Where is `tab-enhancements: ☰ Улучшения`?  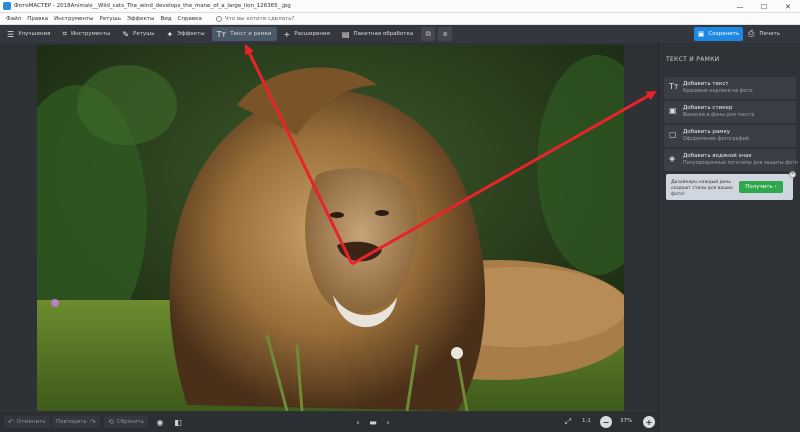 tab-enhancements: ☰ Улучшения is located at coordinates (28, 34).